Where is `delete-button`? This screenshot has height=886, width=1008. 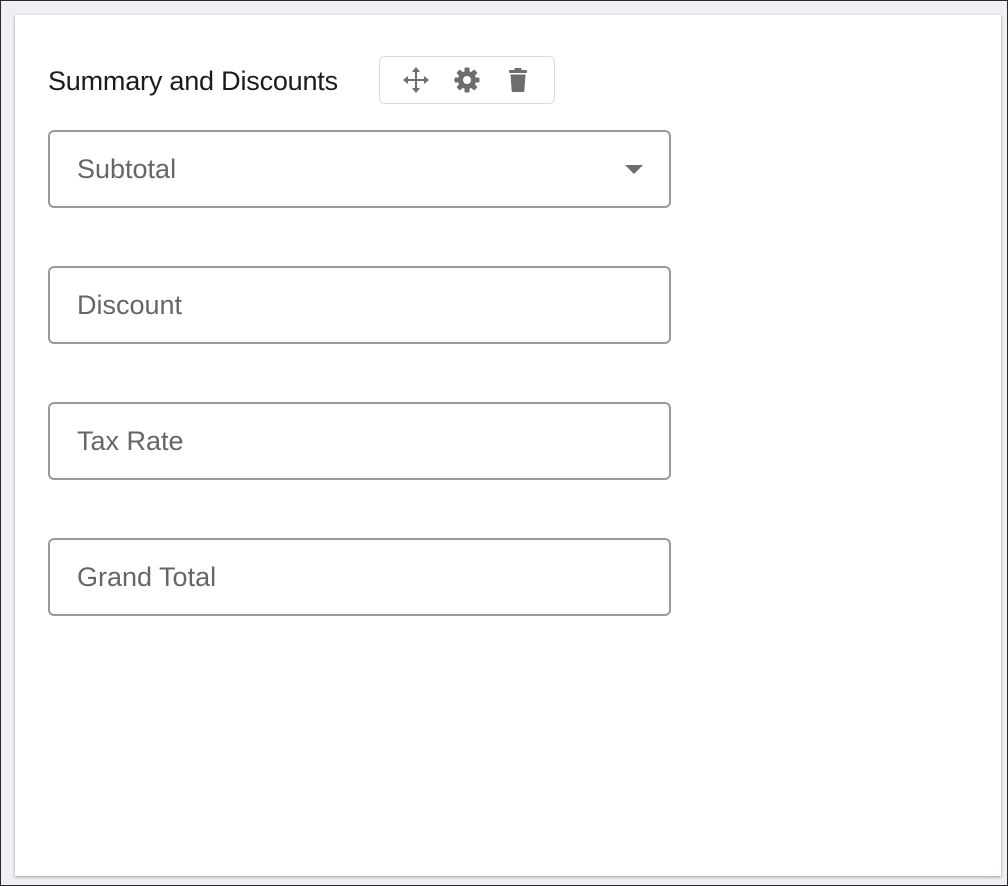 delete-button is located at coordinates (518, 80).